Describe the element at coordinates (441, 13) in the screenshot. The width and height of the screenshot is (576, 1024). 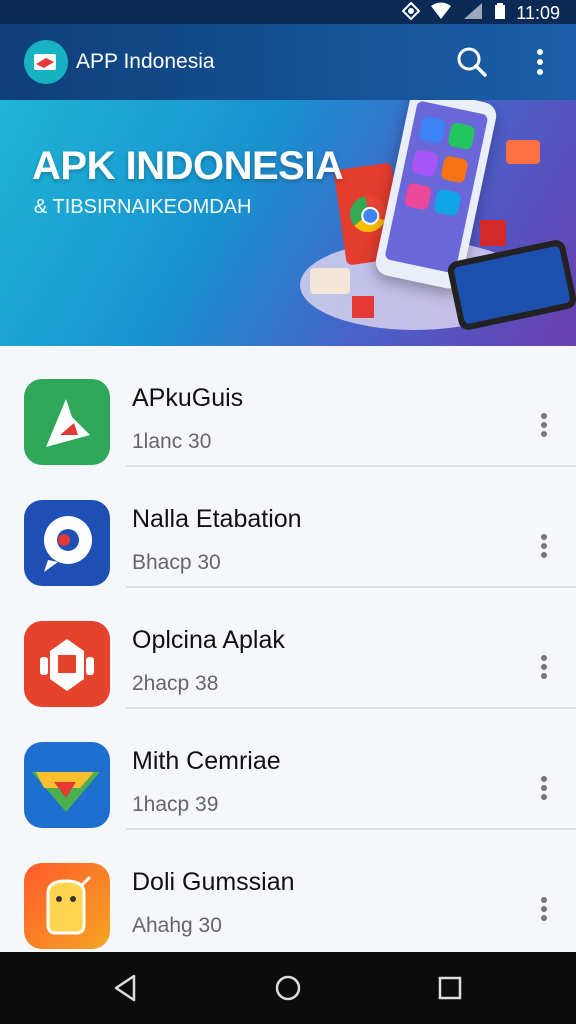
I see `wifi-icon` at that location.